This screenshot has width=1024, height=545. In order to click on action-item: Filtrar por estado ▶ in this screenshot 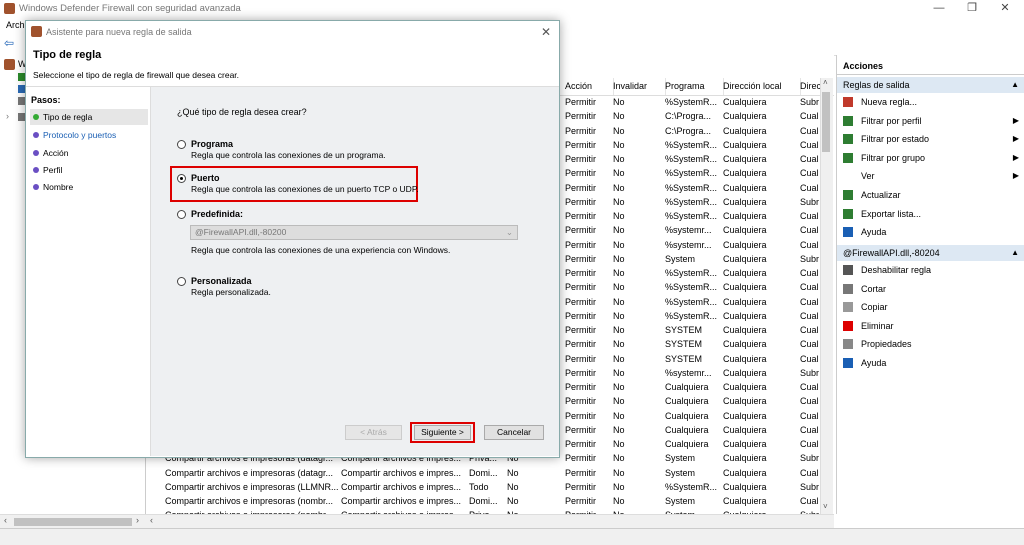, I will do `click(930, 139)`.